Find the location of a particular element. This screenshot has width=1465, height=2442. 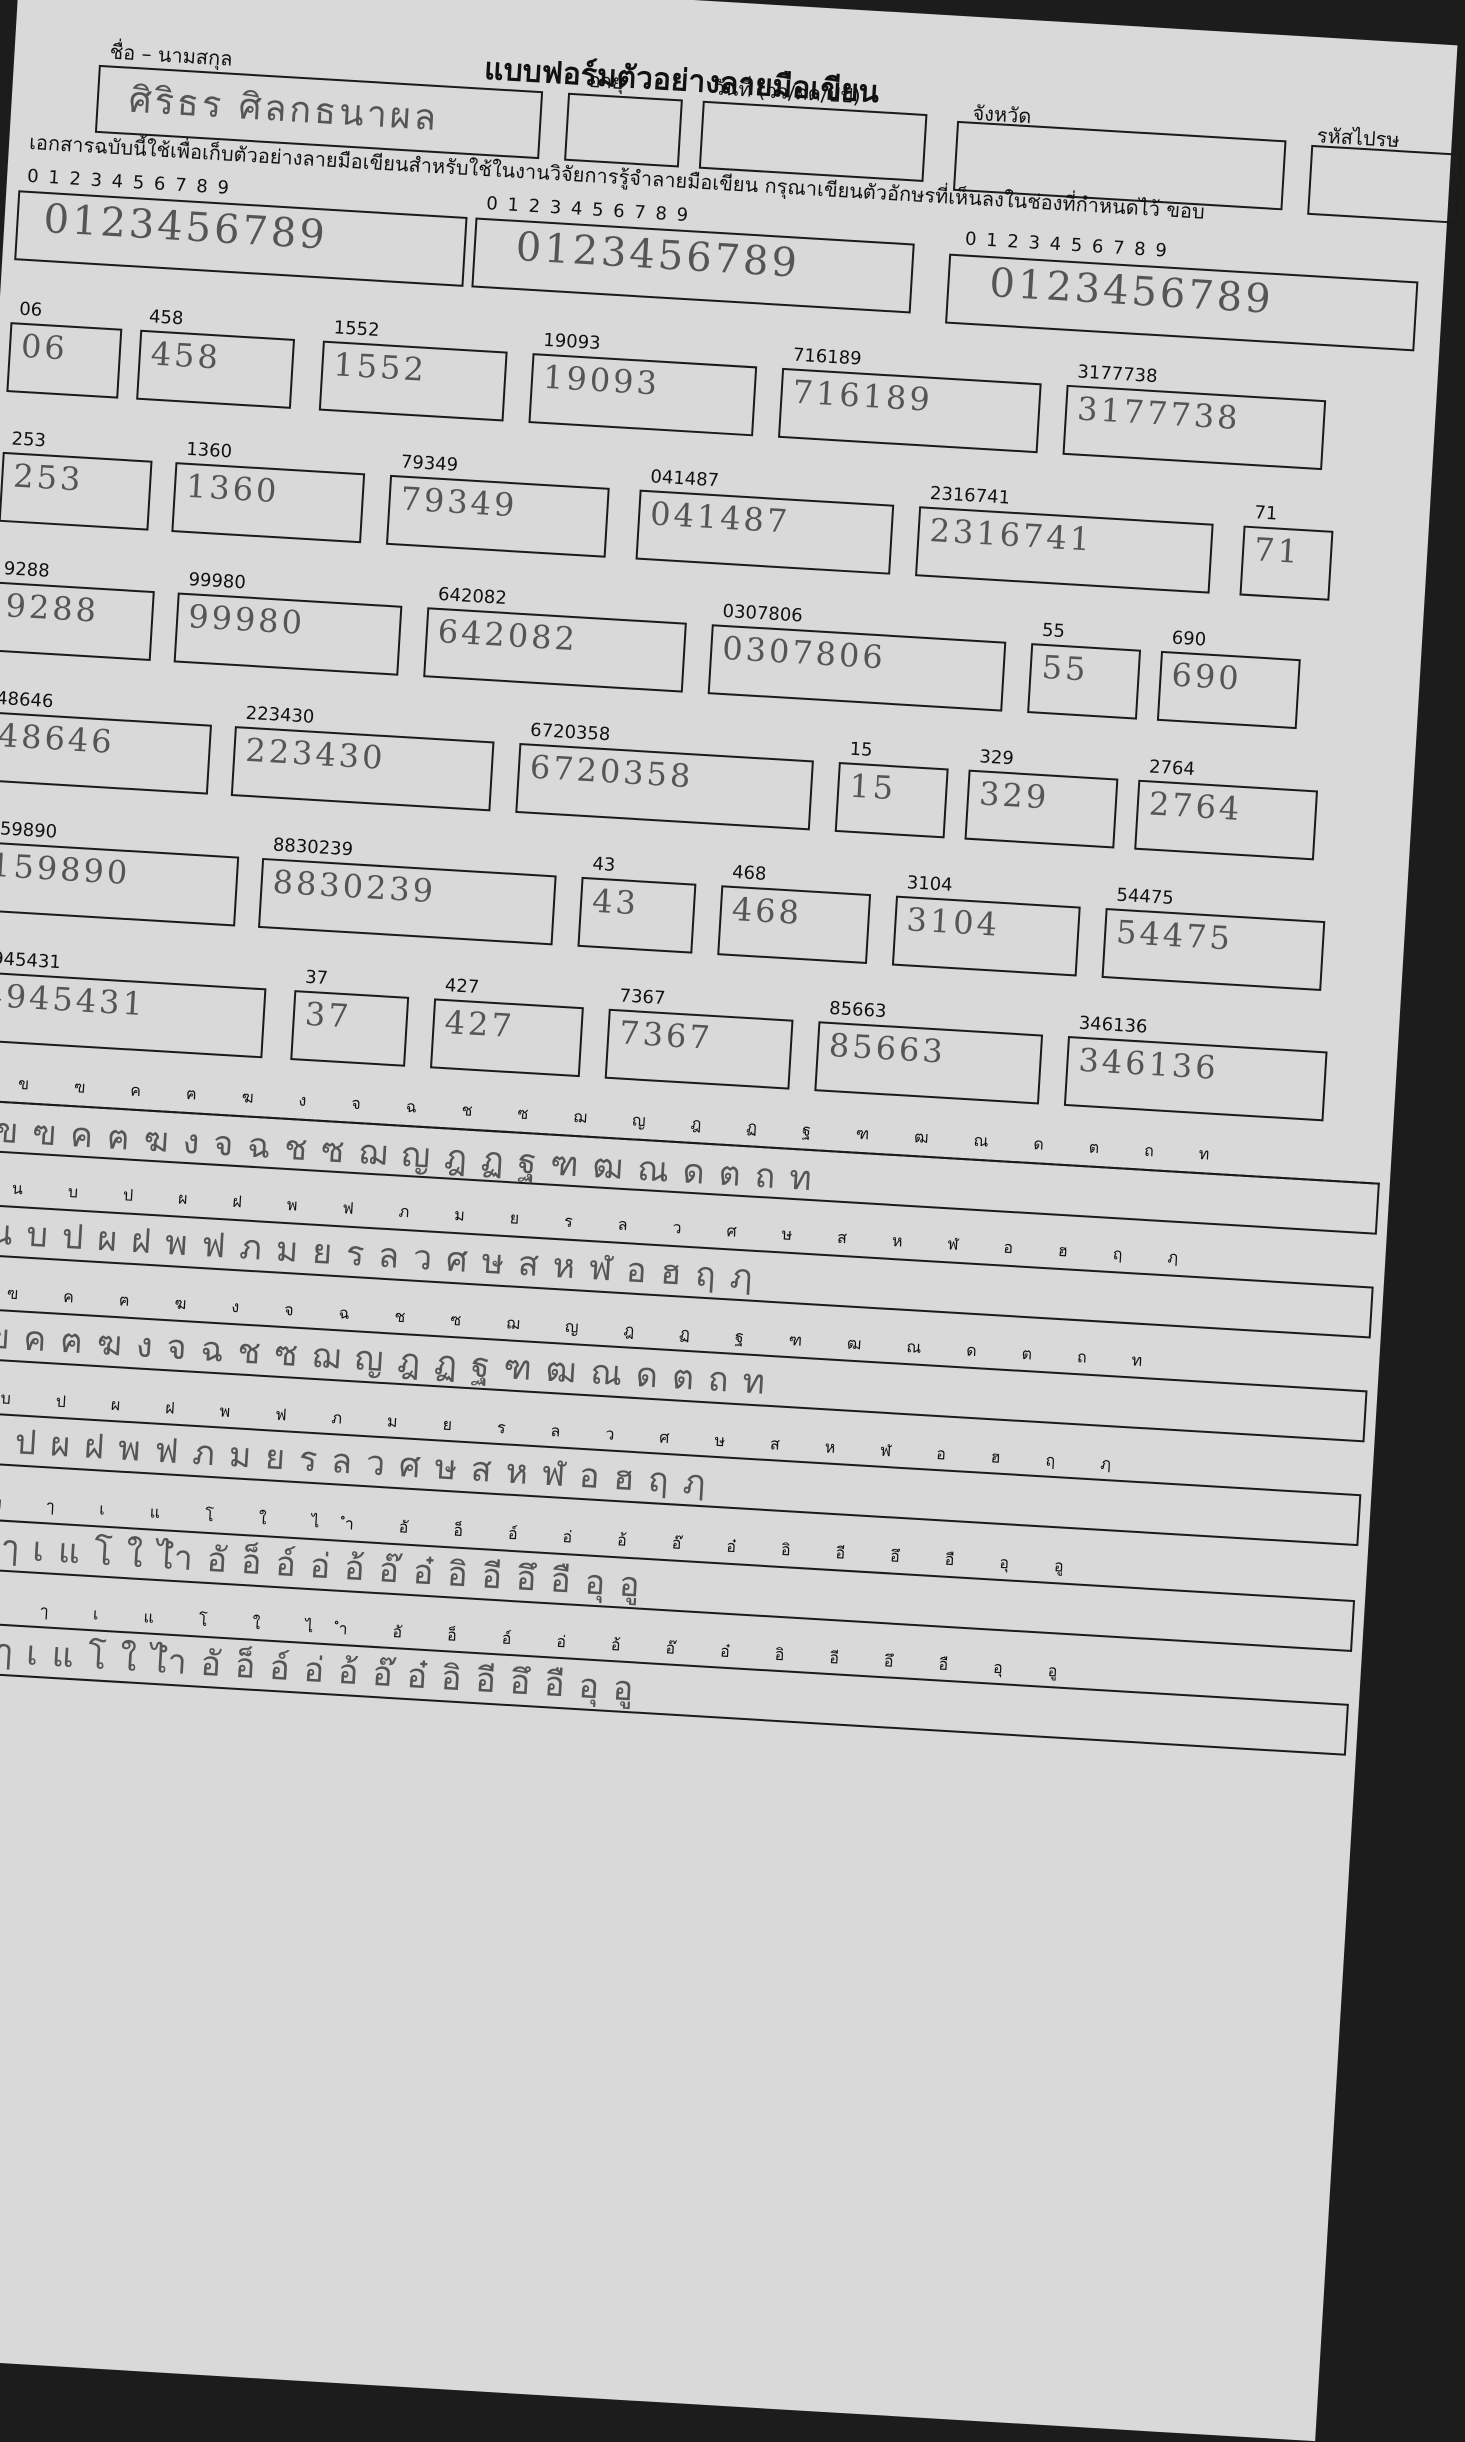

number-box: 3177738 is located at coordinates (1194, 427).